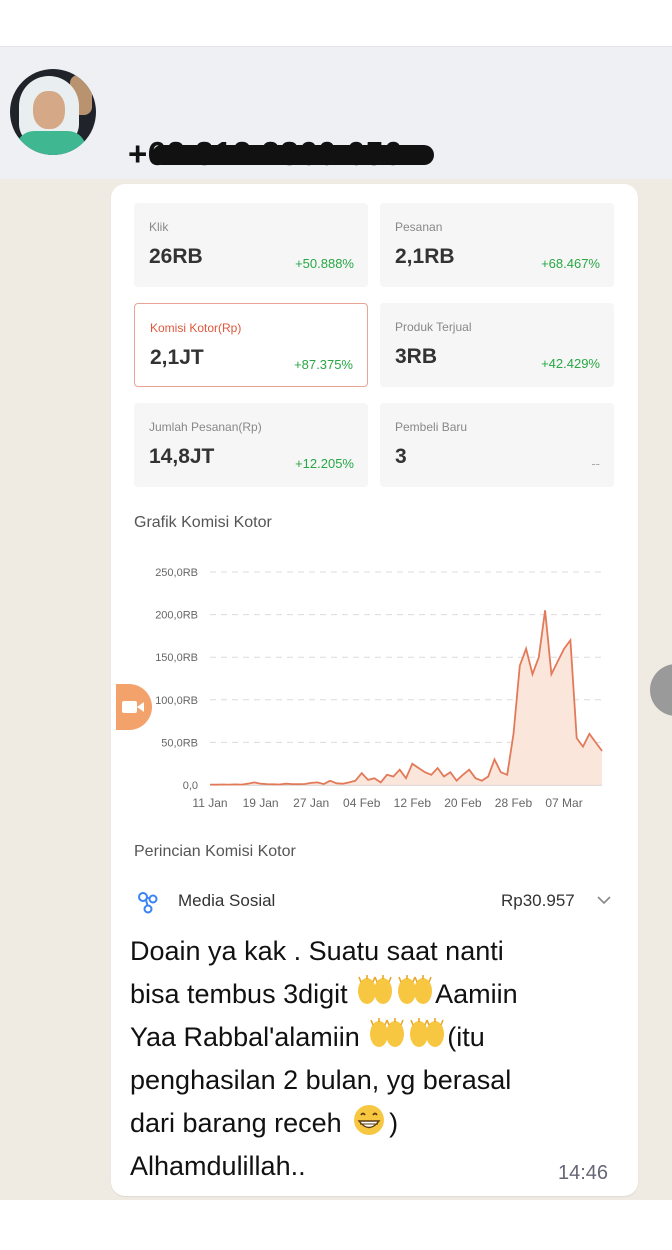 Image resolution: width=672 pixels, height=1250 pixels. What do you see at coordinates (190, 786) in the screenshot?
I see `y-tick-label: 0,0` at bounding box center [190, 786].